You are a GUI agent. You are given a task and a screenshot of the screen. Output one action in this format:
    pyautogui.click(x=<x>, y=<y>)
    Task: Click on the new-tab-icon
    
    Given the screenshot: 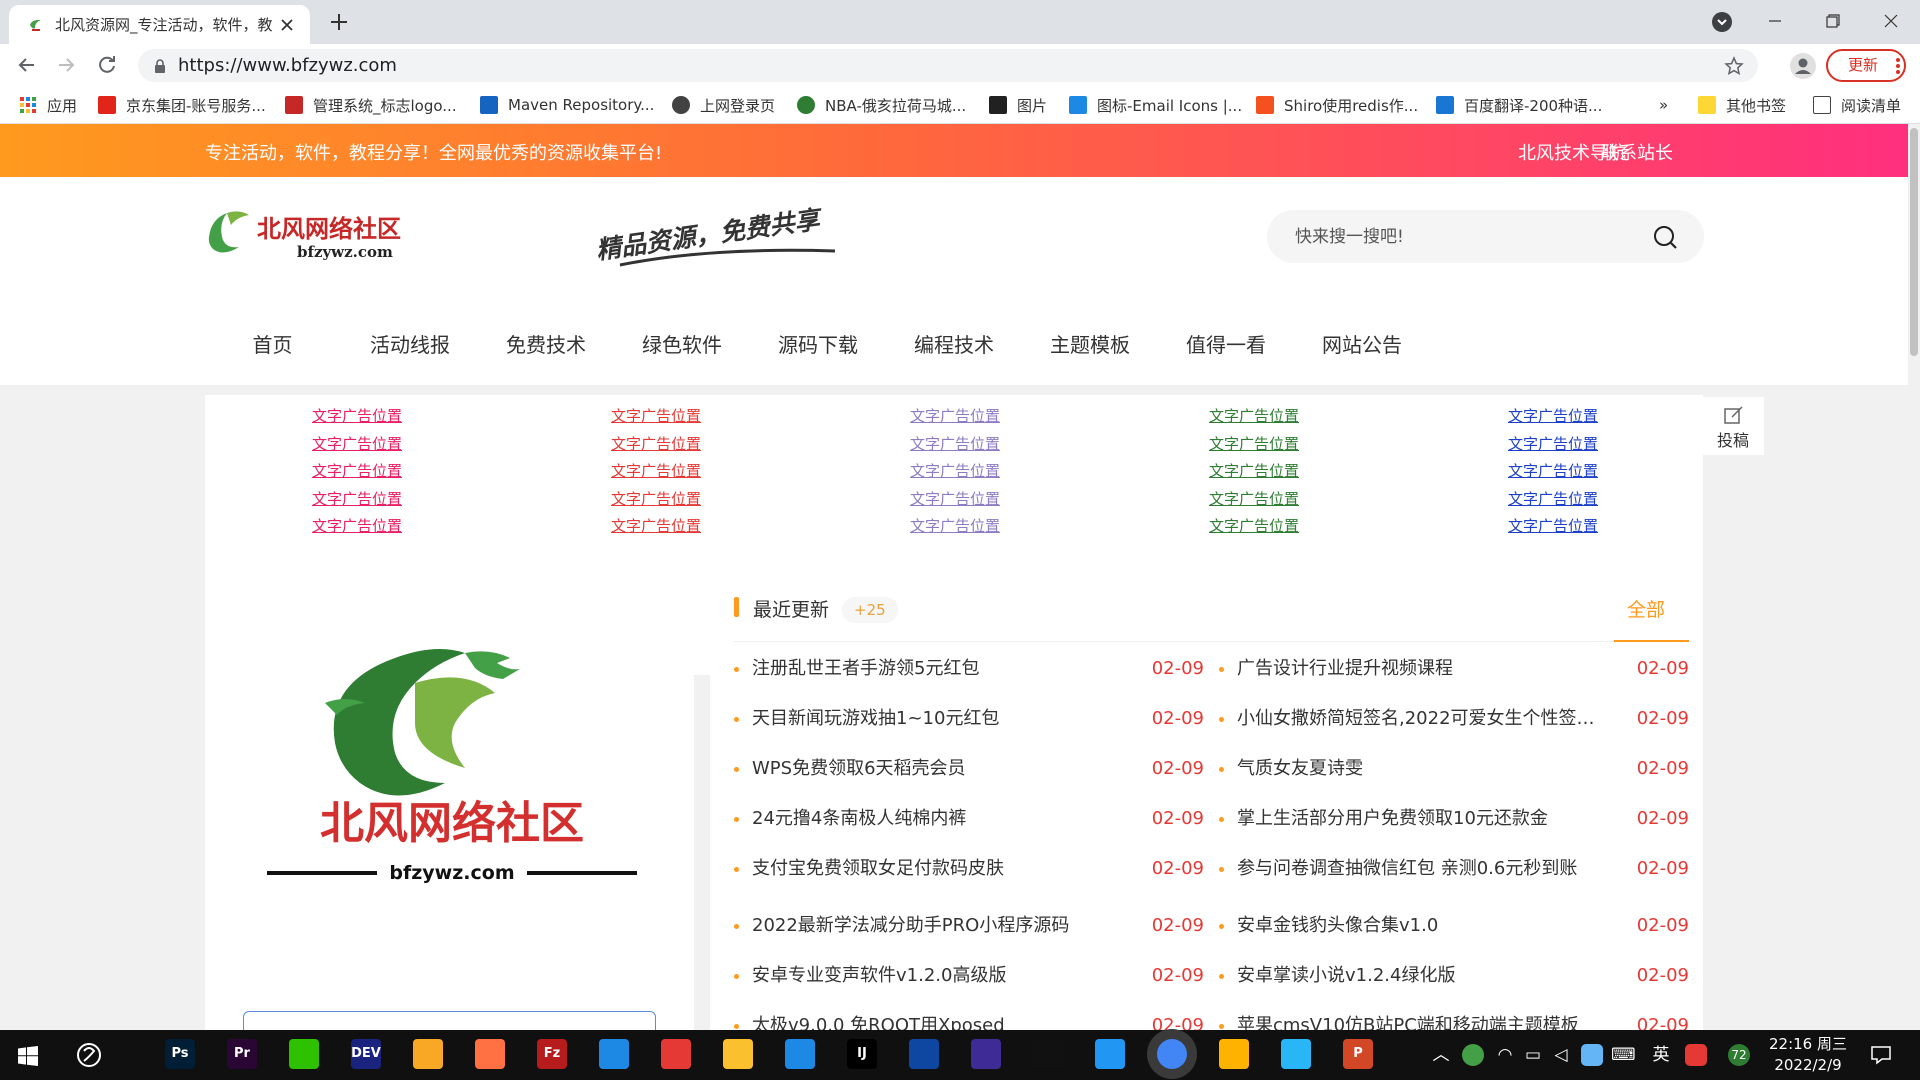 What is the action you would take?
    pyautogui.click(x=339, y=22)
    